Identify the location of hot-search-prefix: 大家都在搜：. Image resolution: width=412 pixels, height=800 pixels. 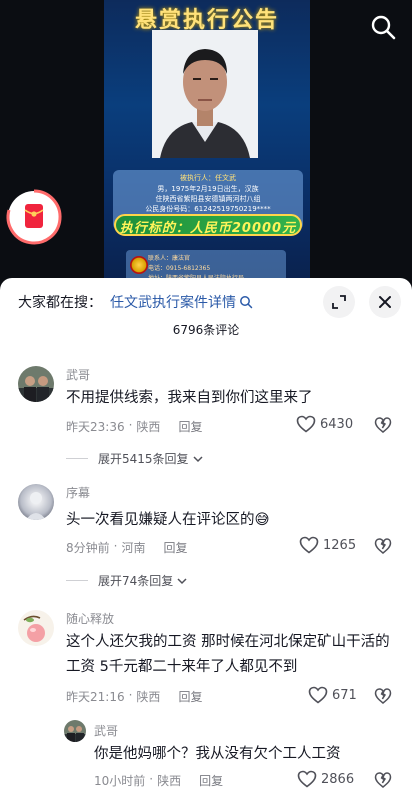
(60, 303).